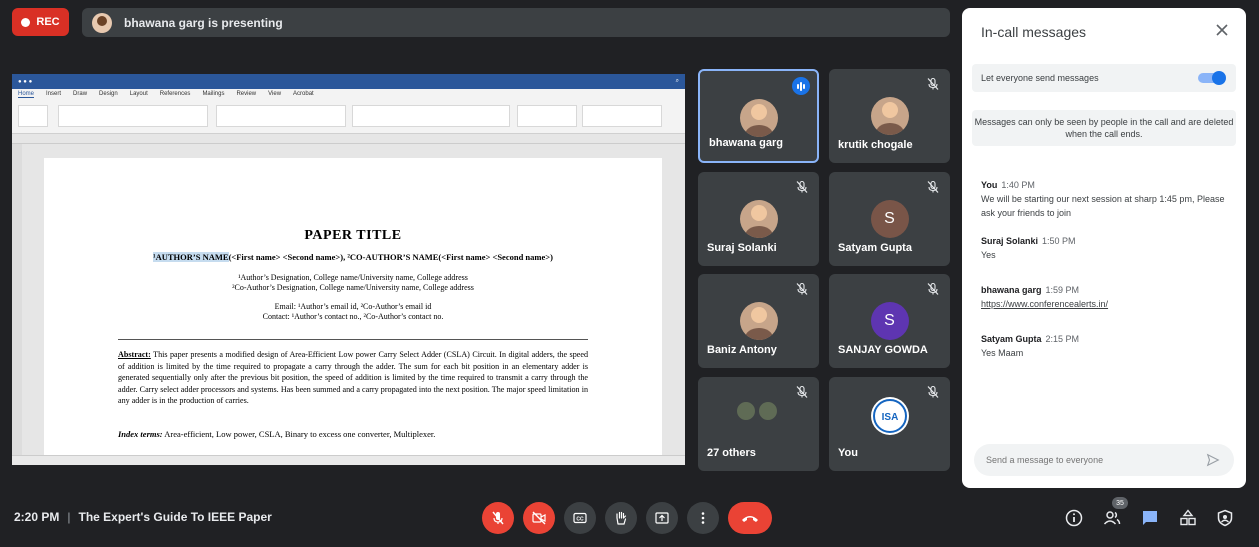 Image resolution: width=1259 pixels, height=547 pixels. I want to click on participant-name: SANJAY GOWDA, so click(883, 350).